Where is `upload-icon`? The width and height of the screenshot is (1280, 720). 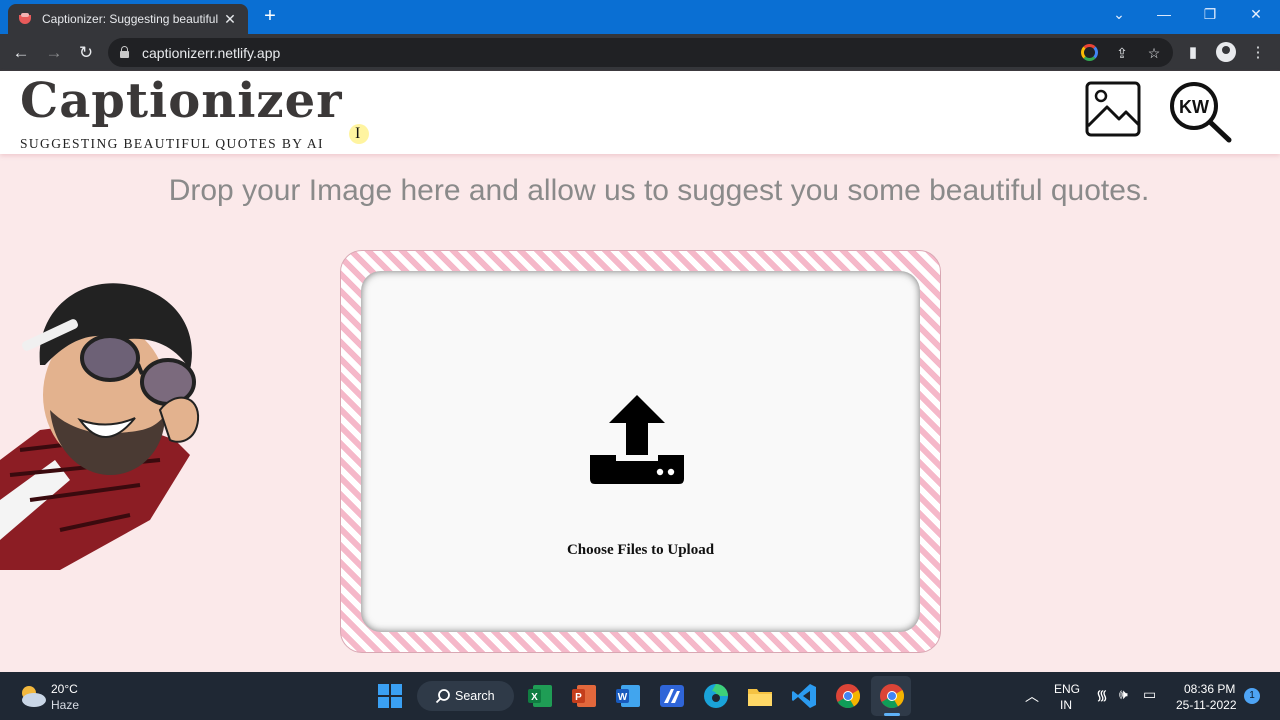
upload-icon is located at coordinates (637, 439).